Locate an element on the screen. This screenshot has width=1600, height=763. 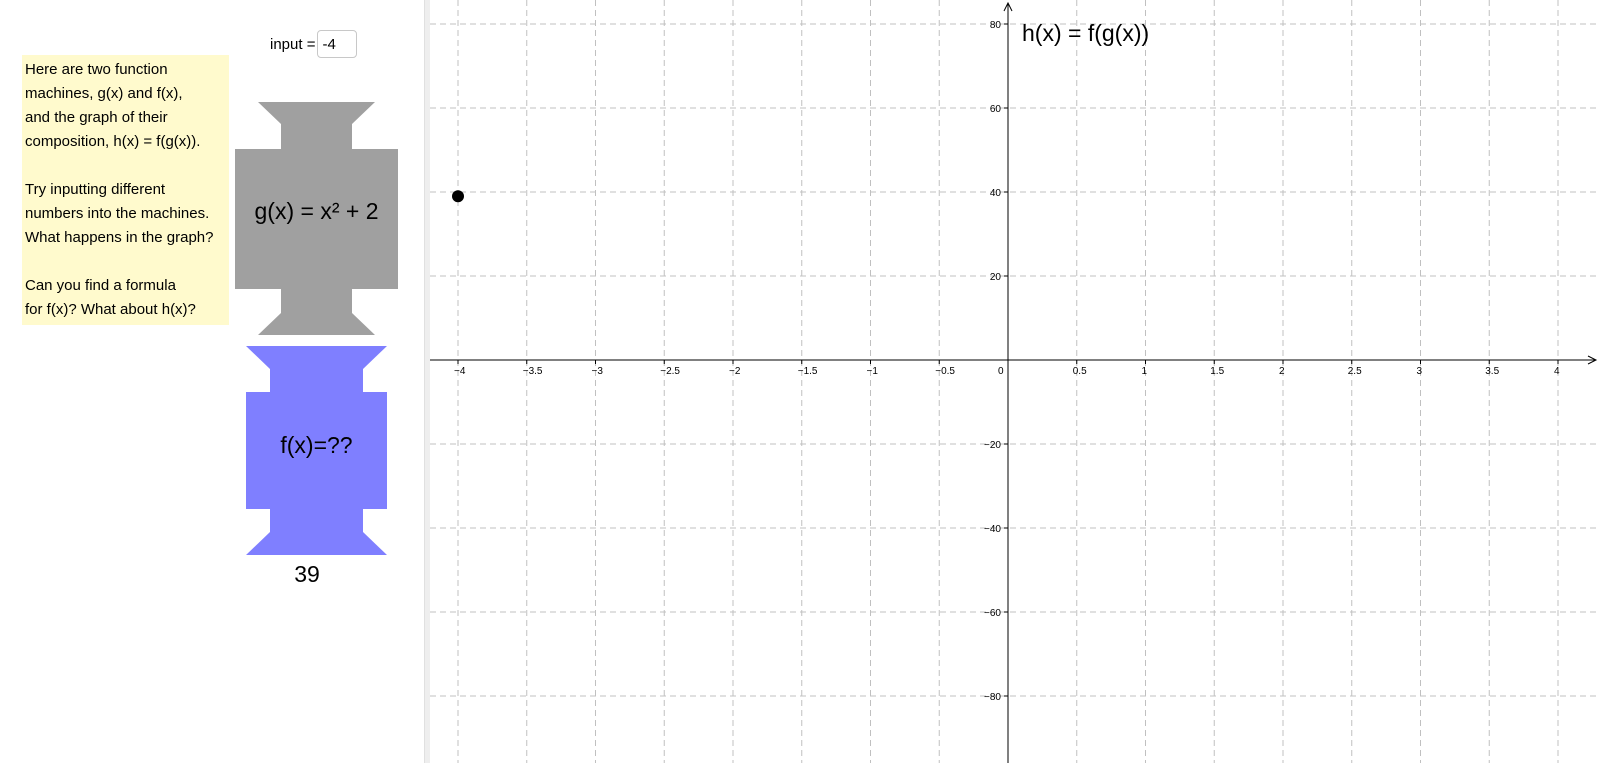
instructions-line: Try inputting different is located at coordinates (95, 189).